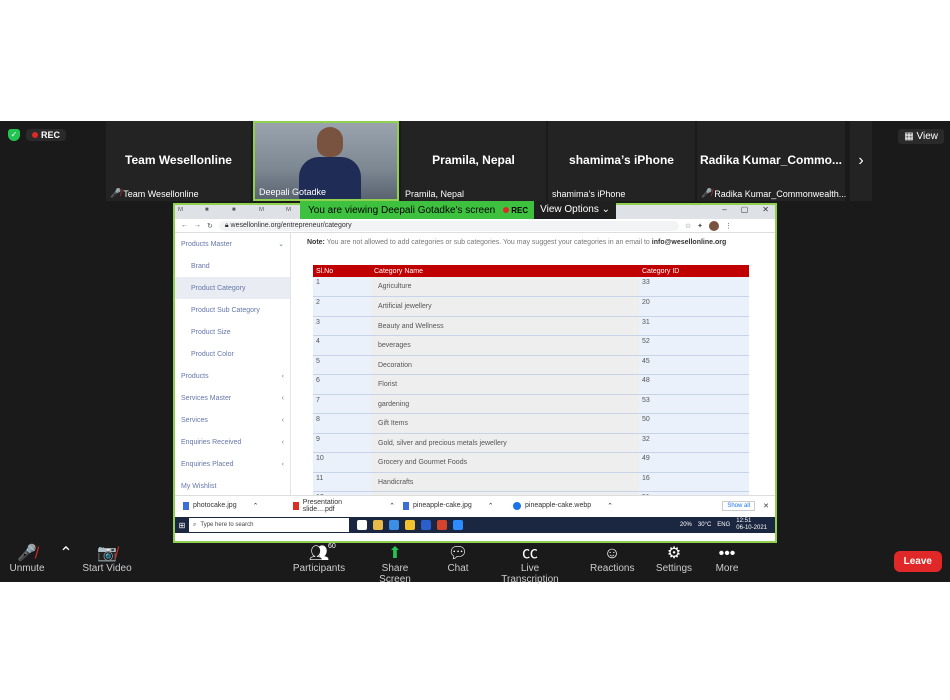 Image resolution: width=950 pixels, height=700 pixels. I want to click on sidebar-item: Product Category, so click(232, 288).